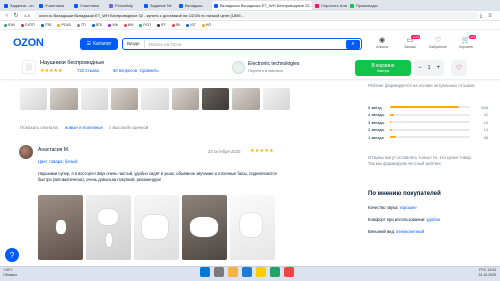  What do you see at coordinates (485, 129) in the screenshot?
I see `rating-row-count: 14` at bounding box center [485, 129].